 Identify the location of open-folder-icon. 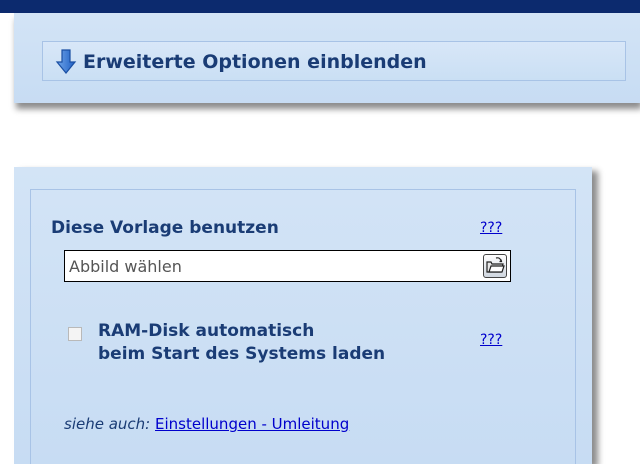
(495, 265).